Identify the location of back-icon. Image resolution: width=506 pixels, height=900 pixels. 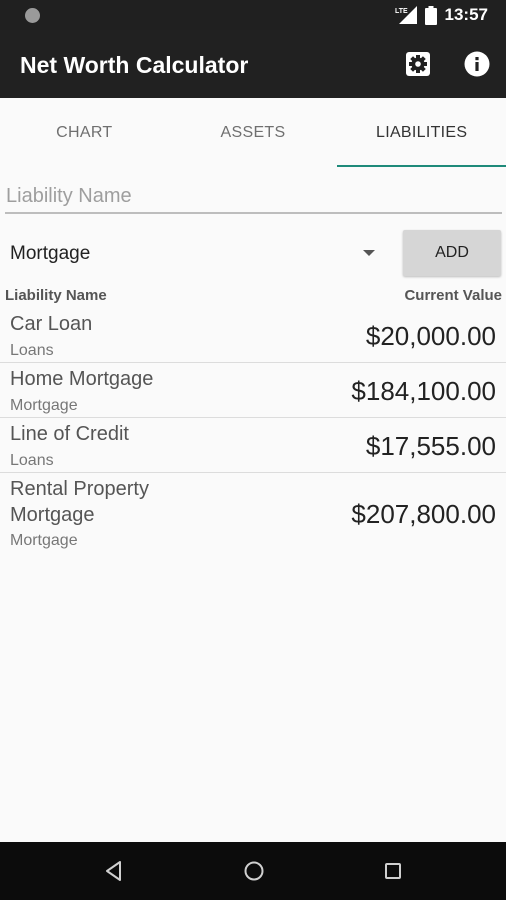
(114, 871).